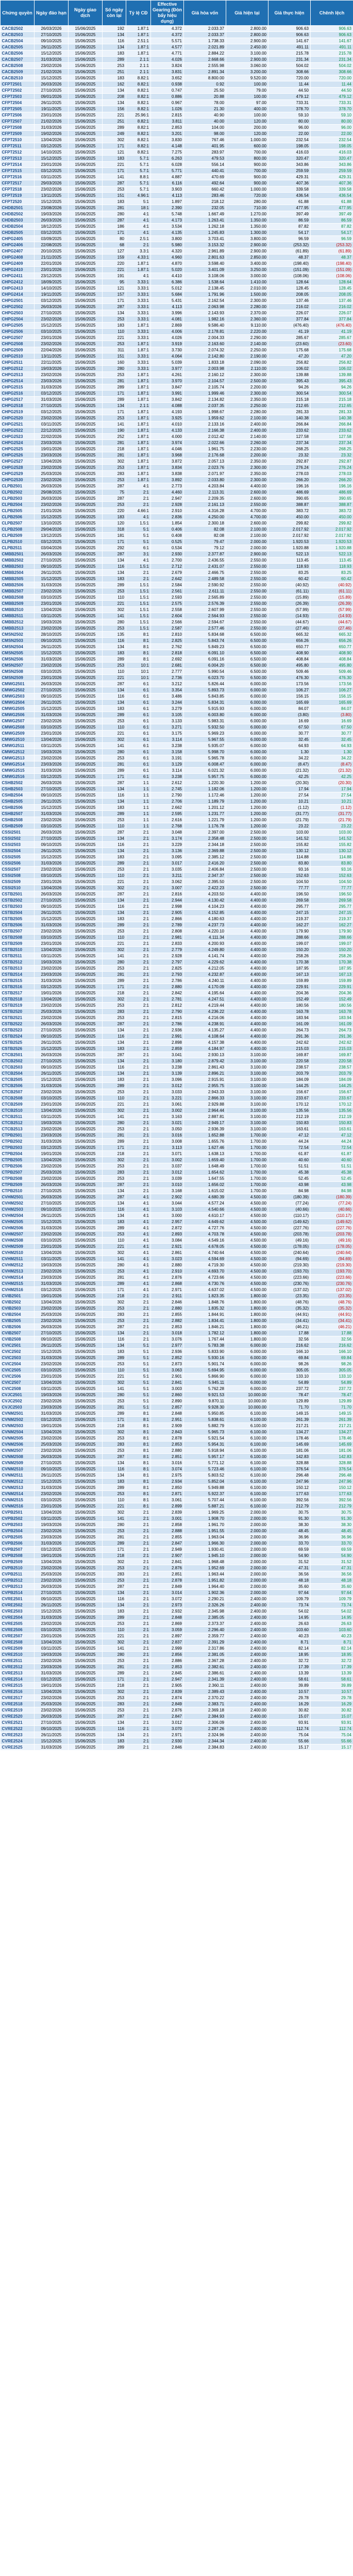  What do you see at coordinates (17, 325) in the screenshot?
I see `warrant-code: CHPG2505` at bounding box center [17, 325].